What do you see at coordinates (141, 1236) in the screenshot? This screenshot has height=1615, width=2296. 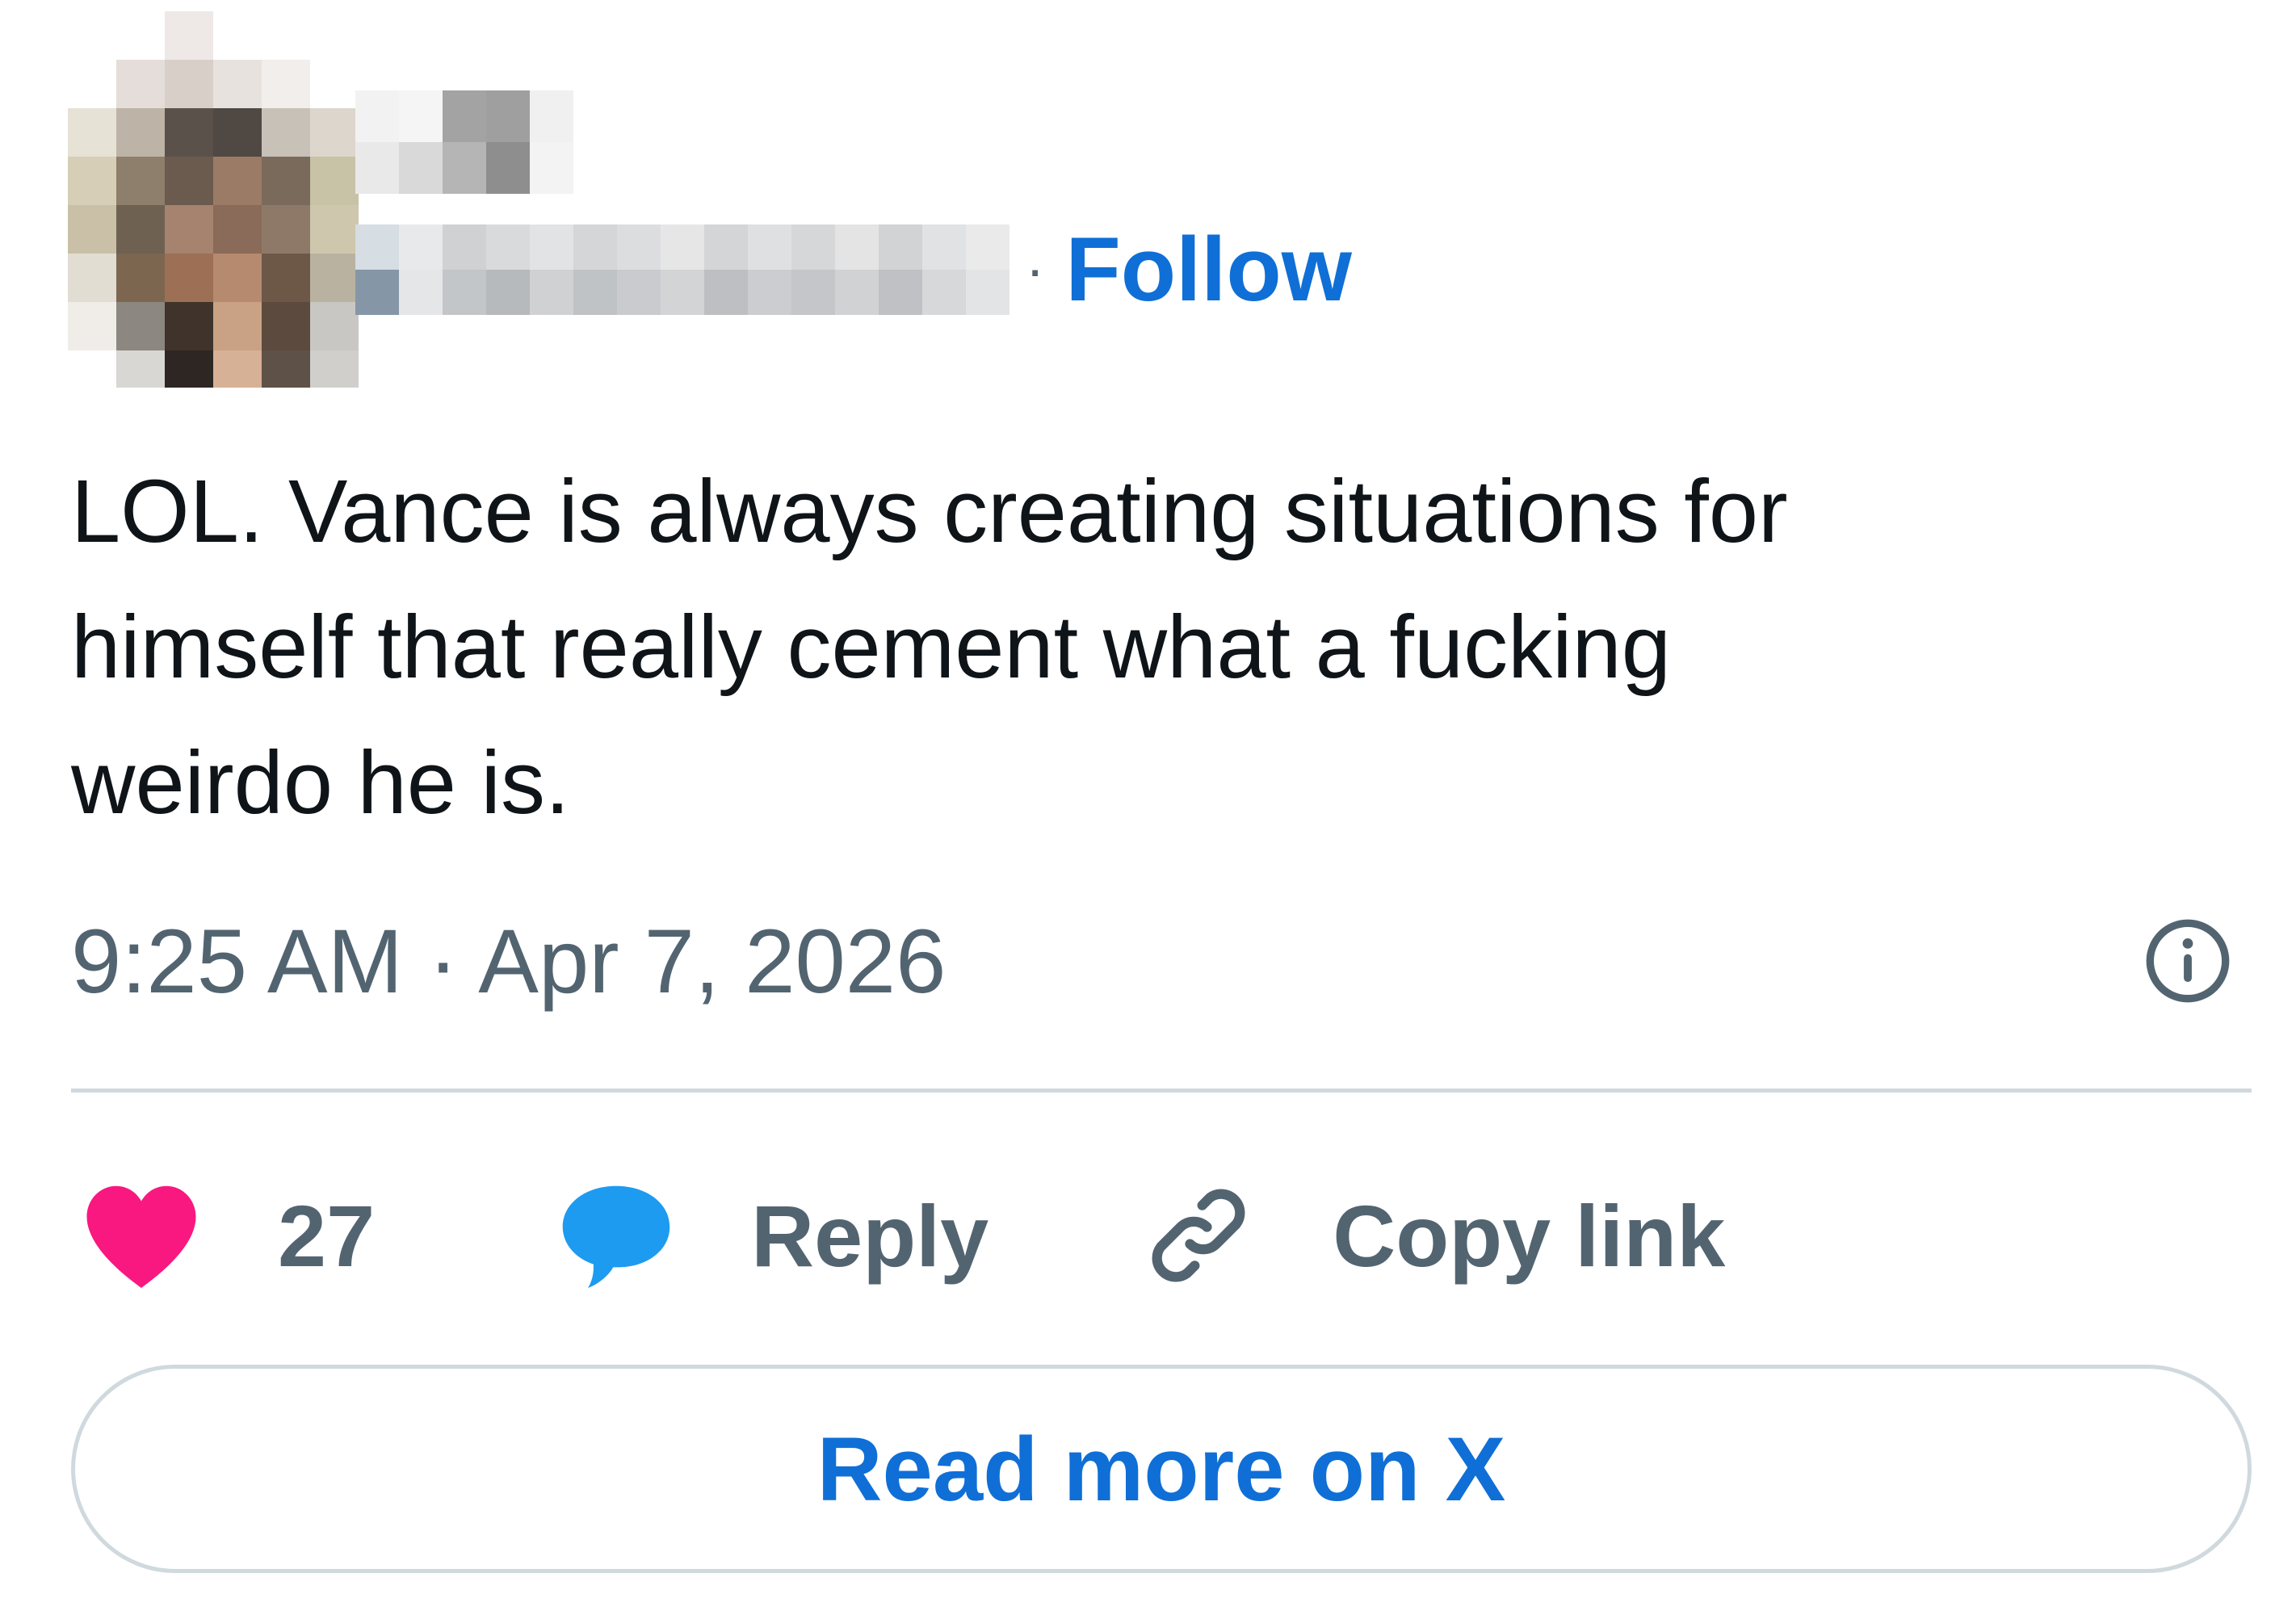 I see `heart-icon` at bounding box center [141, 1236].